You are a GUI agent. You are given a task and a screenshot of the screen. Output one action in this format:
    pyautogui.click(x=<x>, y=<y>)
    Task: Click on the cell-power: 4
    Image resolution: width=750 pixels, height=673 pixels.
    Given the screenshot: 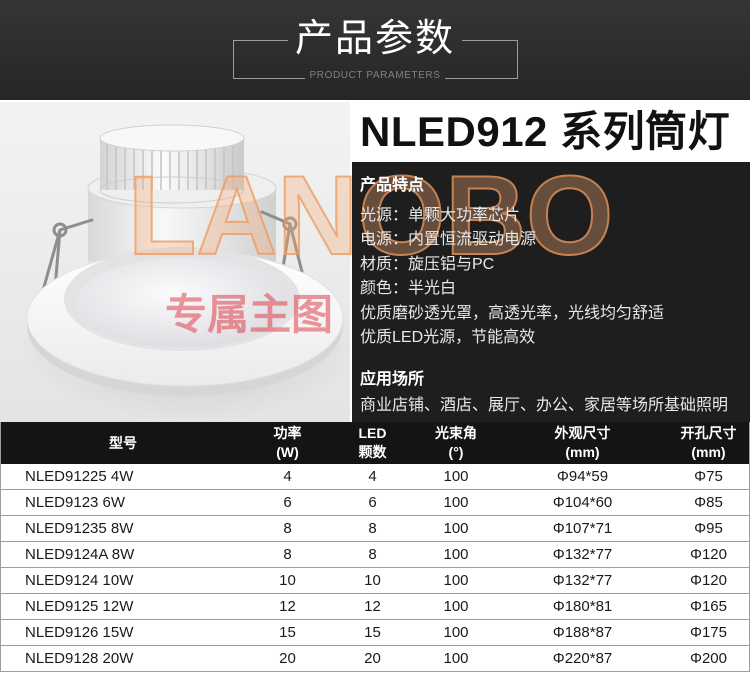 What is the action you would take?
    pyautogui.click(x=287, y=476)
    